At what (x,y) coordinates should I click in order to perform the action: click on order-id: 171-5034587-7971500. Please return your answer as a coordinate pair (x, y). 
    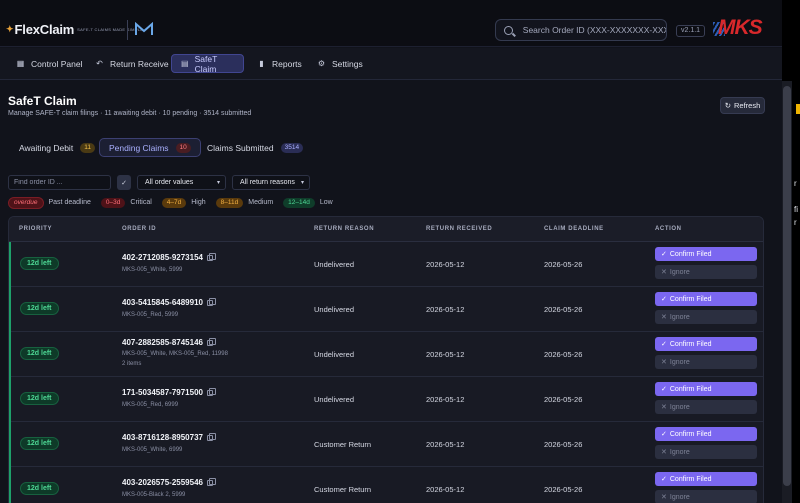
    Looking at the image, I should click on (169, 392).